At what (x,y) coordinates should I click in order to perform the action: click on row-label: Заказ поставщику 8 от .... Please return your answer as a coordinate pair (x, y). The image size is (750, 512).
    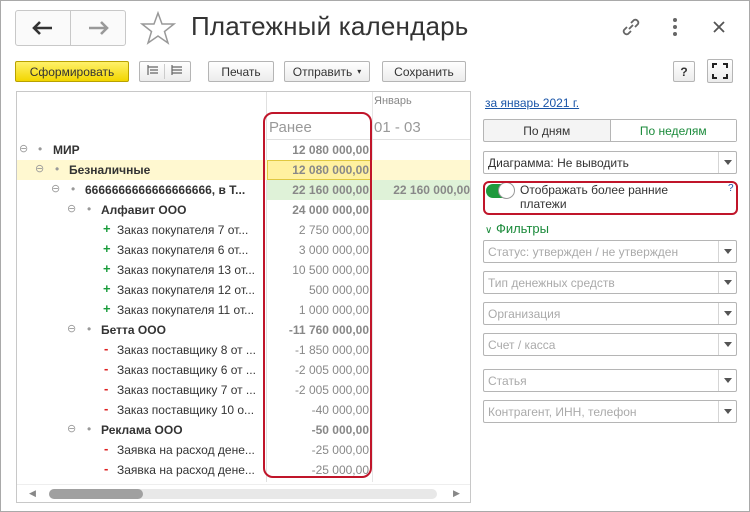
    Looking at the image, I should click on (186, 350).